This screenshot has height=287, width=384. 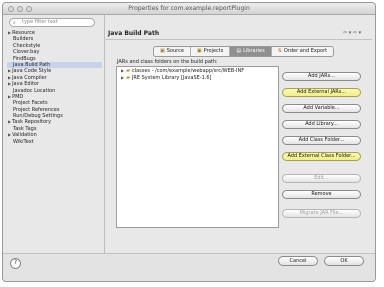 I want to click on remove-button: Remove, so click(x=321, y=194).